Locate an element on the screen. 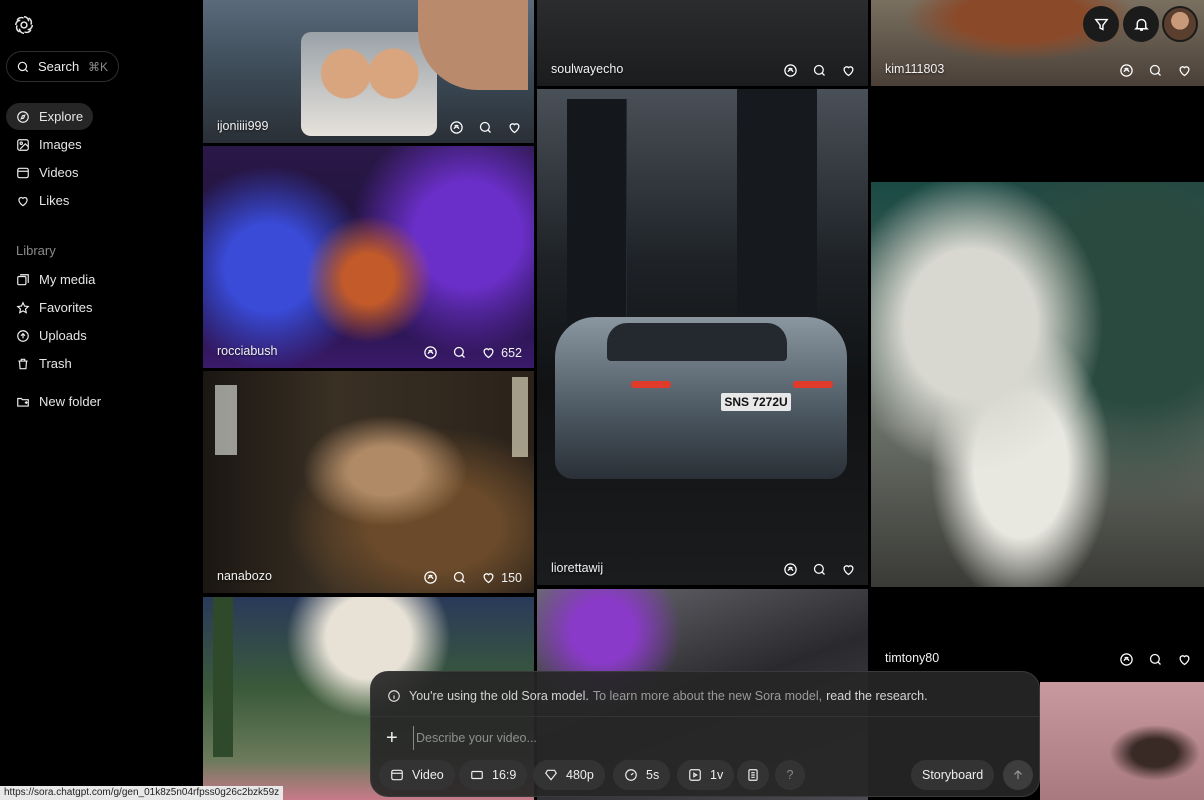 Image resolution: width=1204 pixels, height=800 pixels. feed-tile: nanabozo 150 is located at coordinates (368, 482).